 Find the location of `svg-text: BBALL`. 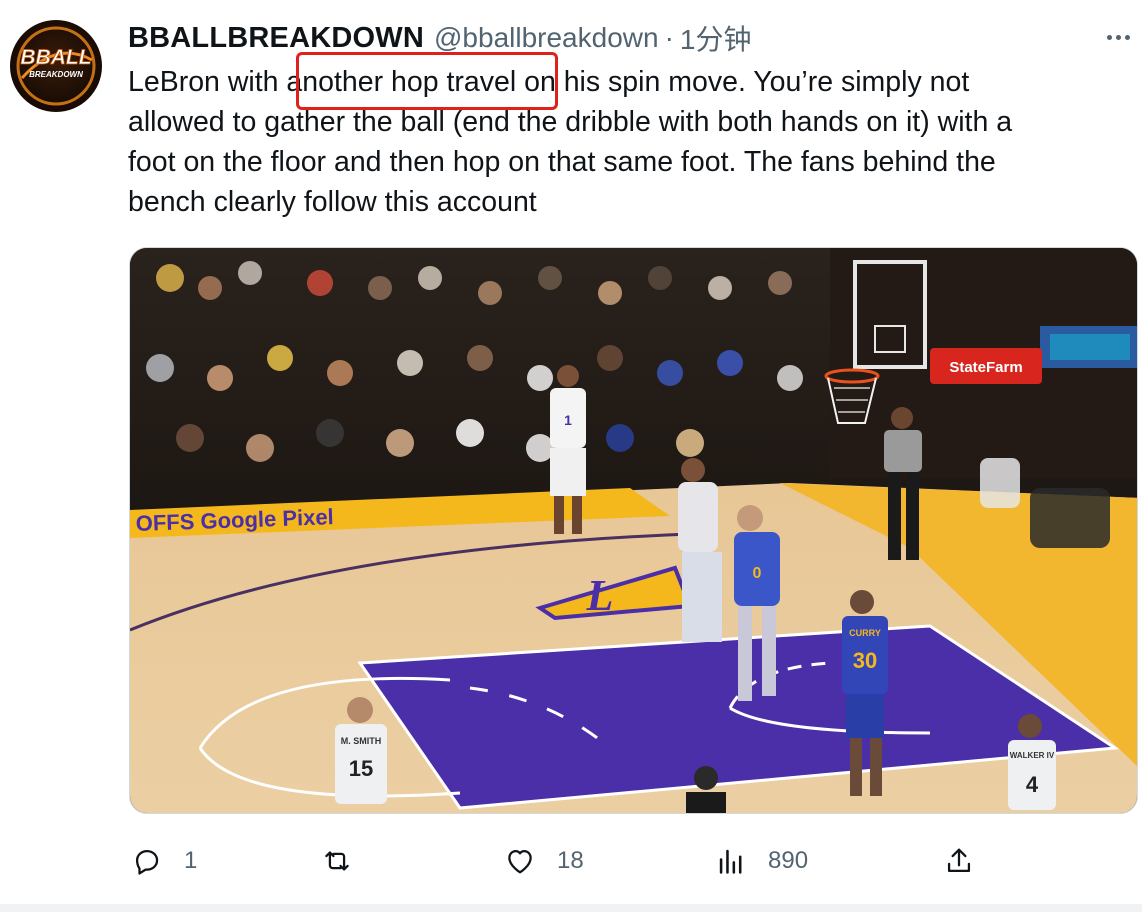

svg-text: BBALL is located at coordinates (55, 57).